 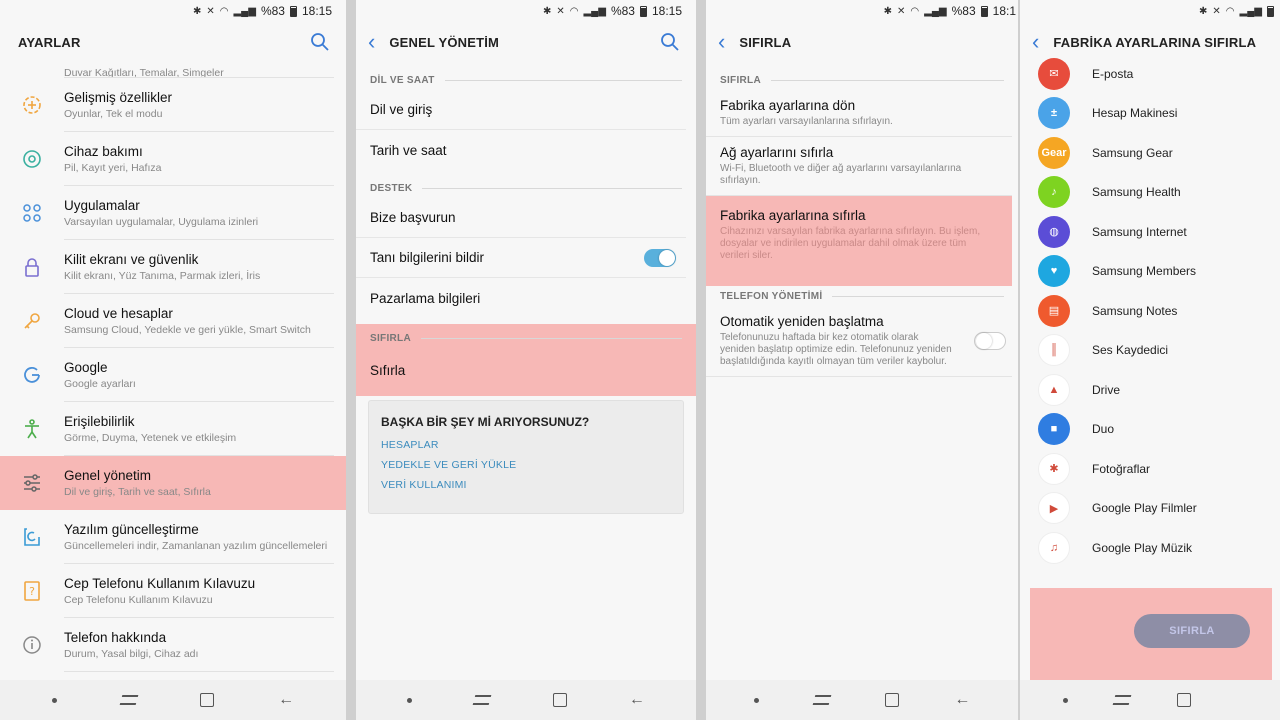 What do you see at coordinates (521, 150) in the screenshot?
I see `date-time-item: Tarih ve saat` at bounding box center [521, 150].